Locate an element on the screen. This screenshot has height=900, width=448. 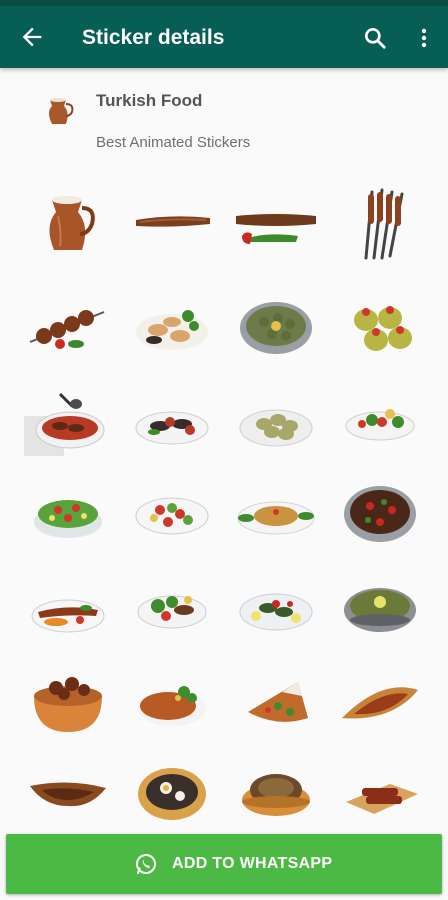
stuffed-peppers-sticker is located at coordinates (380, 327).